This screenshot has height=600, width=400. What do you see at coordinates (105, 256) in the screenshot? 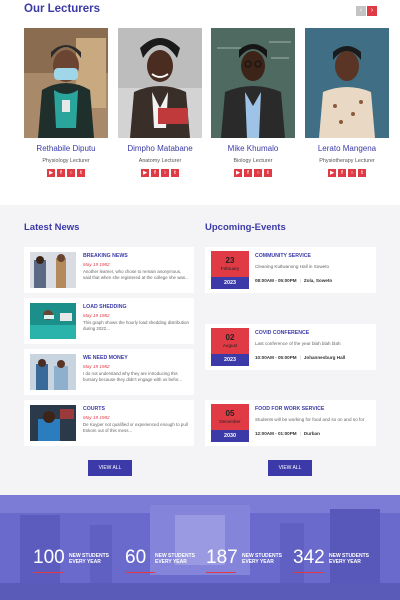
I see `news-headline: BREAKING NEWS` at bounding box center [105, 256].